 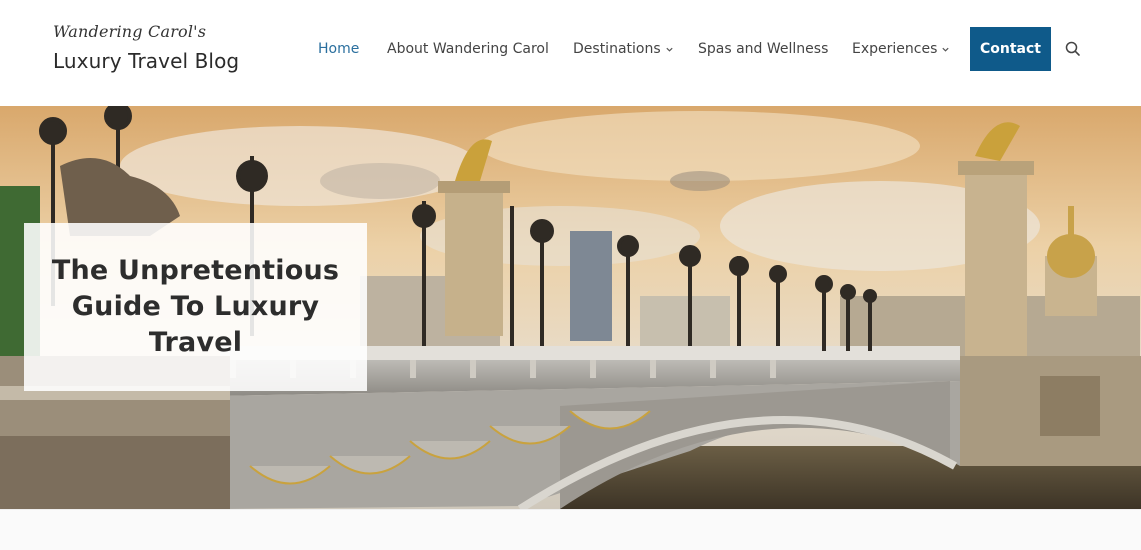 I want to click on nav-item-about: About Wandering Carol, so click(x=468, y=49).